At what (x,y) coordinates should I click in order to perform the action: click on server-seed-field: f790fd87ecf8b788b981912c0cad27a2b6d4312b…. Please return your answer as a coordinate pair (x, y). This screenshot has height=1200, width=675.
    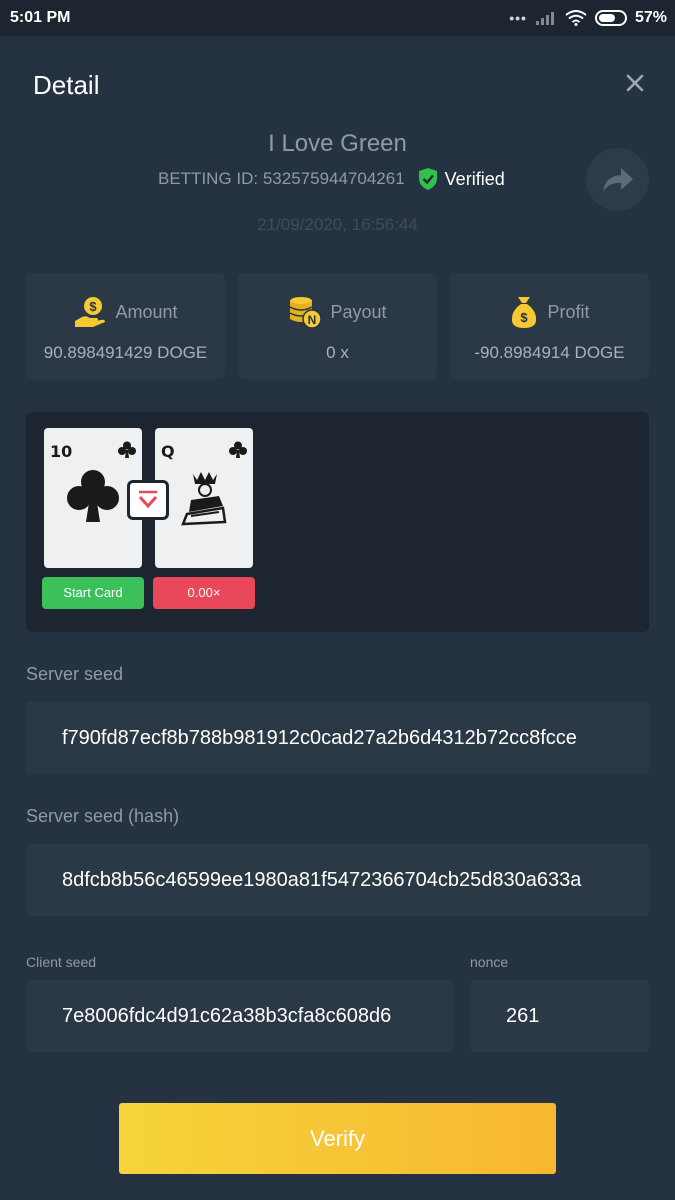
    Looking at the image, I should click on (337, 738).